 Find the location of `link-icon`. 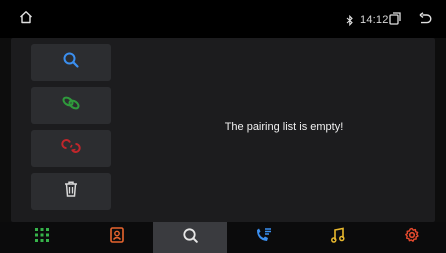

link-icon is located at coordinates (71, 105).